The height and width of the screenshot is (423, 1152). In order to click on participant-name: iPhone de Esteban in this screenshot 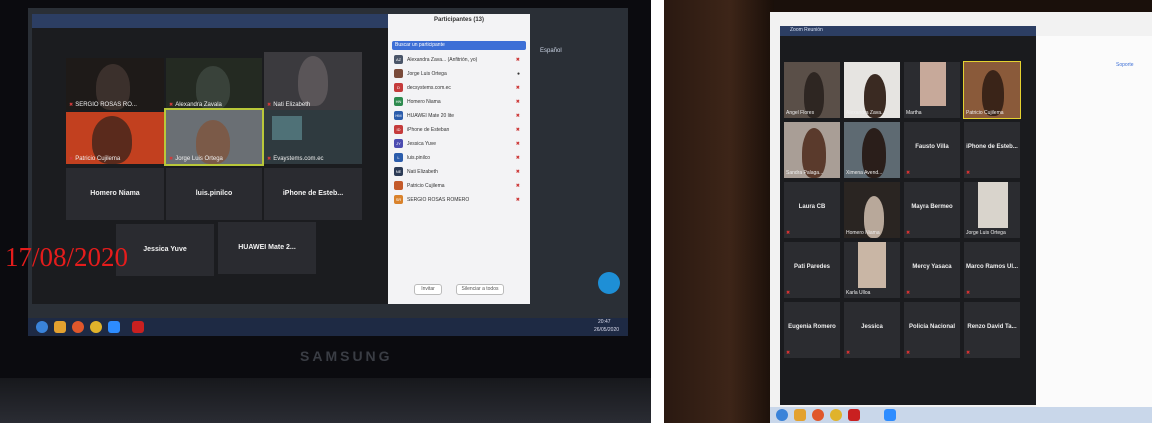, I will do `click(428, 130)`.